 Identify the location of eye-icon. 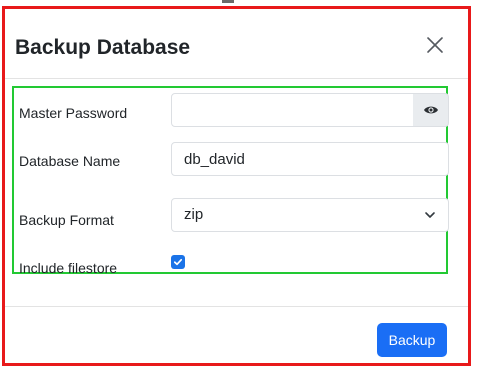
(430, 110).